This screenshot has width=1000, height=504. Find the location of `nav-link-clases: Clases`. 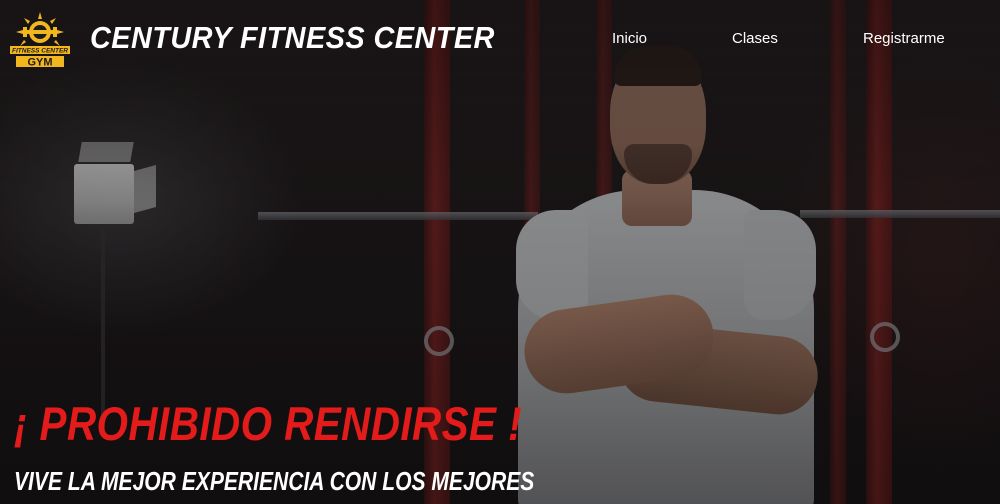

nav-link-clases: Clases is located at coordinates (755, 38).